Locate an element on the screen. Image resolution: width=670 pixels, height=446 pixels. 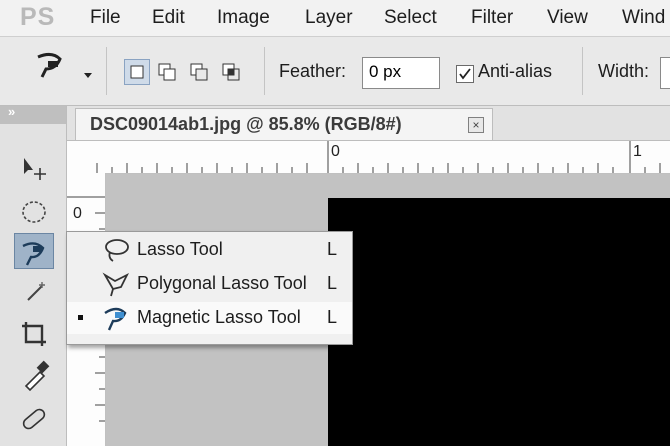
menu-file: File is located at coordinates (105, 18).